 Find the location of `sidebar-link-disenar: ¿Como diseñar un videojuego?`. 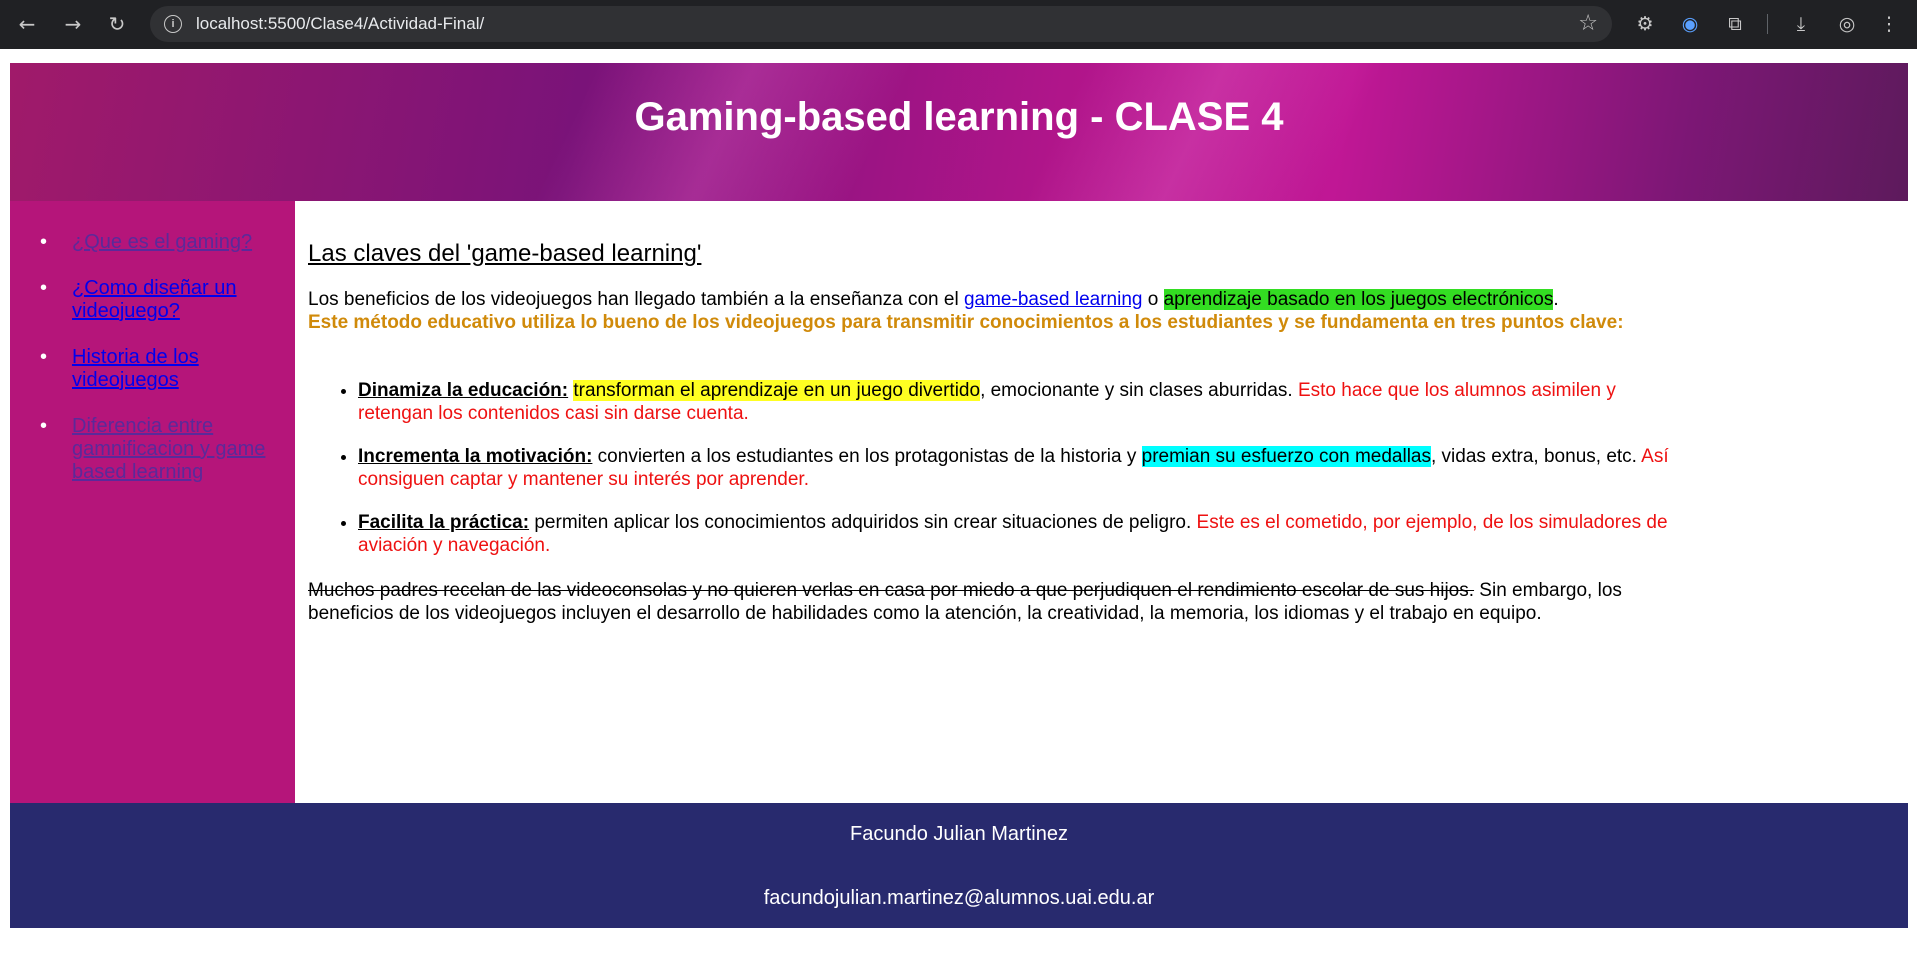

sidebar-link-disenar: ¿Como diseñar un videojuego? is located at coordinates (154, 299).